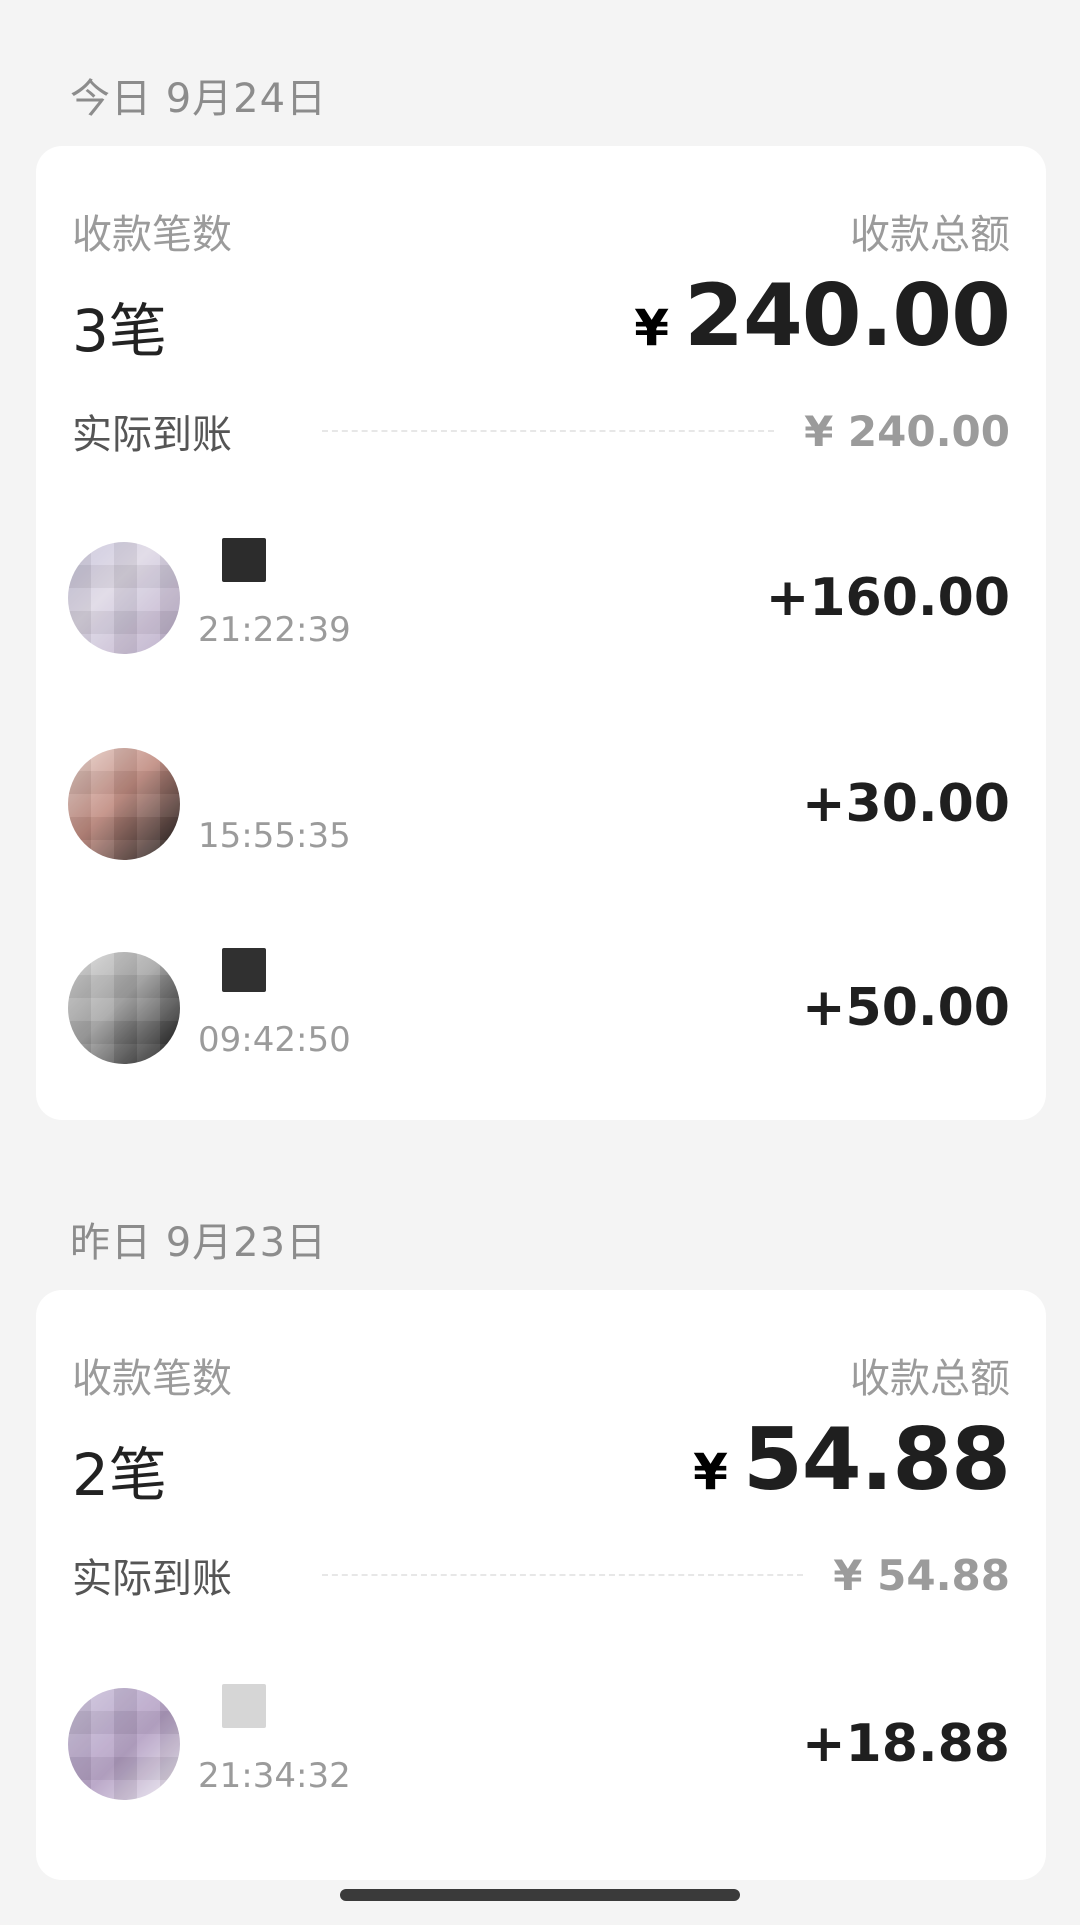 This screenshot has width=1080, height=1925. Describe the element at coordinates (541, 1470) in the screenshot. I see `summary-values: 2笔 ¥ 54.88` at that location.